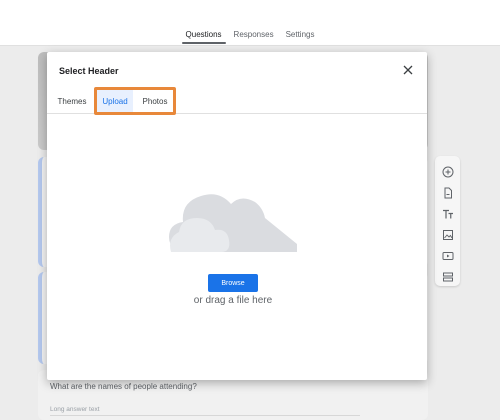  Describe the element at coordinates (115, 102) in the screenshot. I see `tab-upload: Upload` at that location.